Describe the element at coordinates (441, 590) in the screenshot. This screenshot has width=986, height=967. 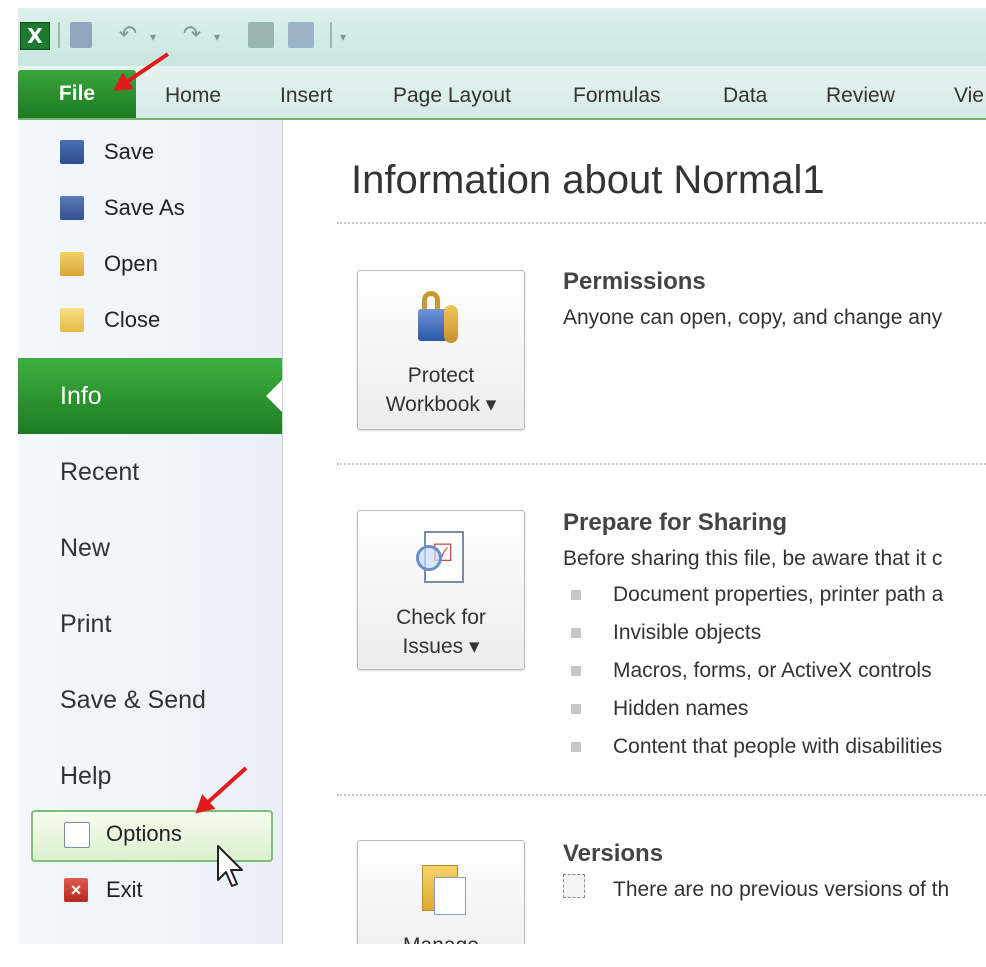
I see `check-for-issues-button: Check for Issues ▾` at that location.